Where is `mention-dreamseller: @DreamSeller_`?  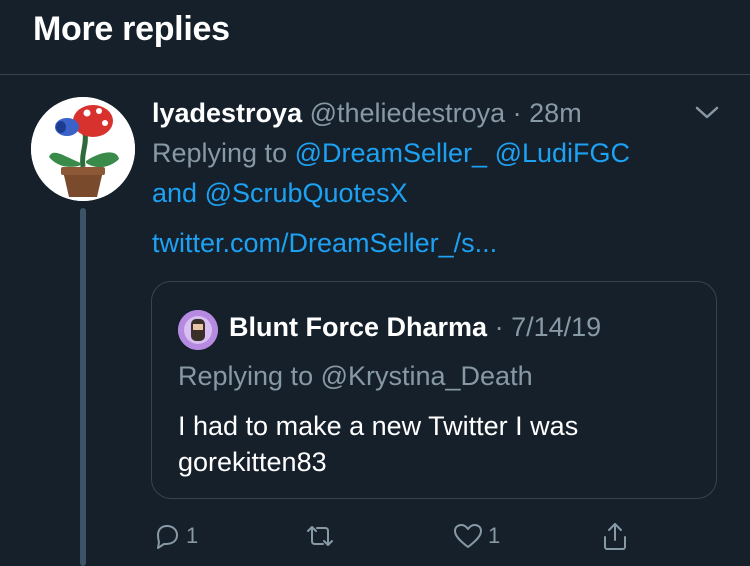 mention-dreamseller: @DreamSeller_ is located at coordinates (391, 153).